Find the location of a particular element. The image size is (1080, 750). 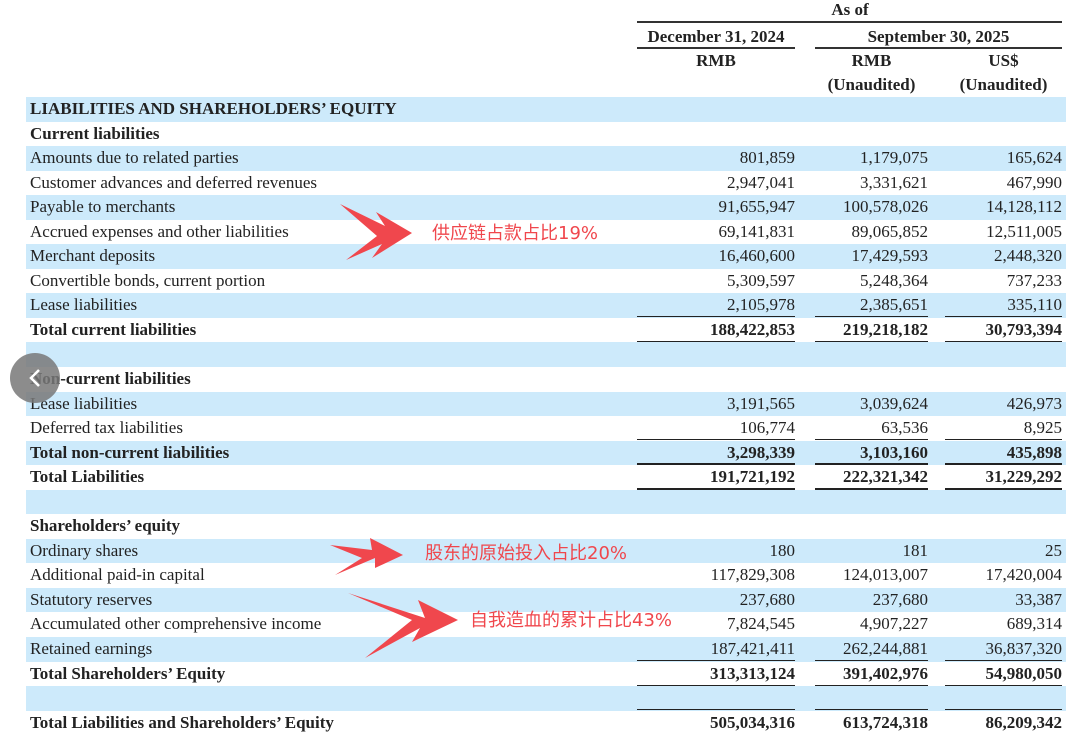

cell-col1: 117,829,308 is located at coordinates (752, 575).